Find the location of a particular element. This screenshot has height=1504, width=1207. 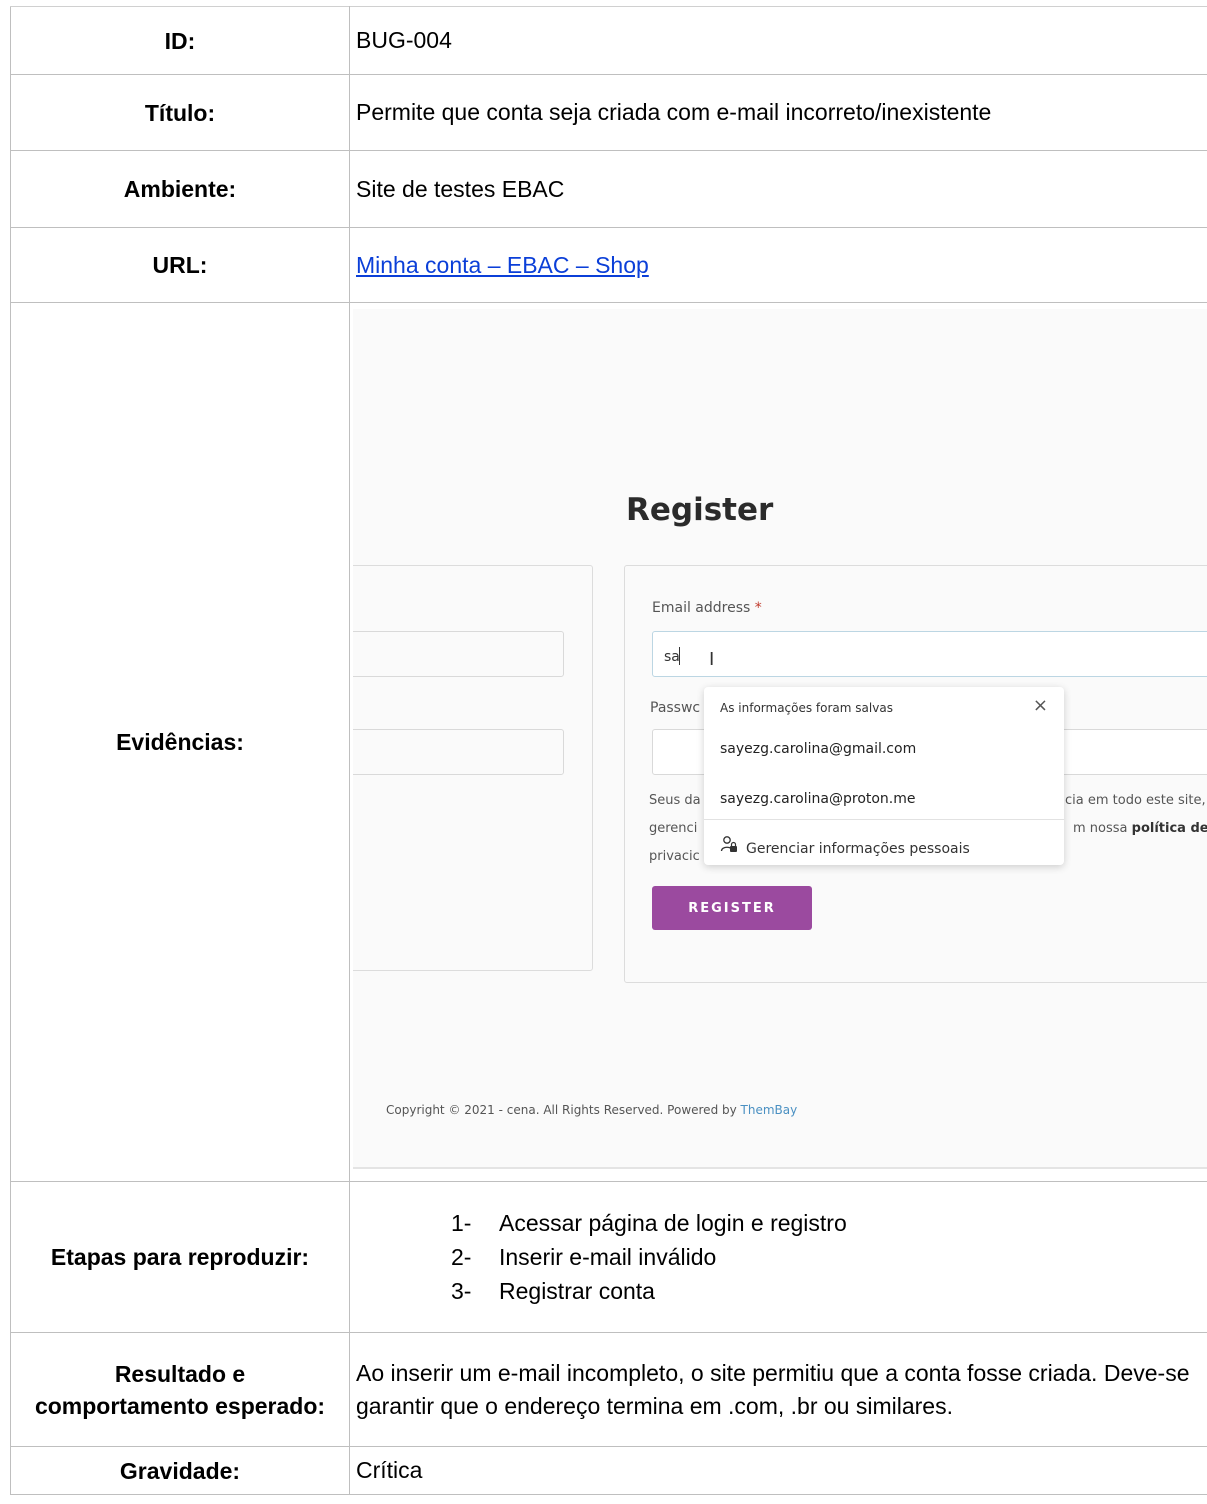

password-label: Passwc is located at coordinates (675, 708).